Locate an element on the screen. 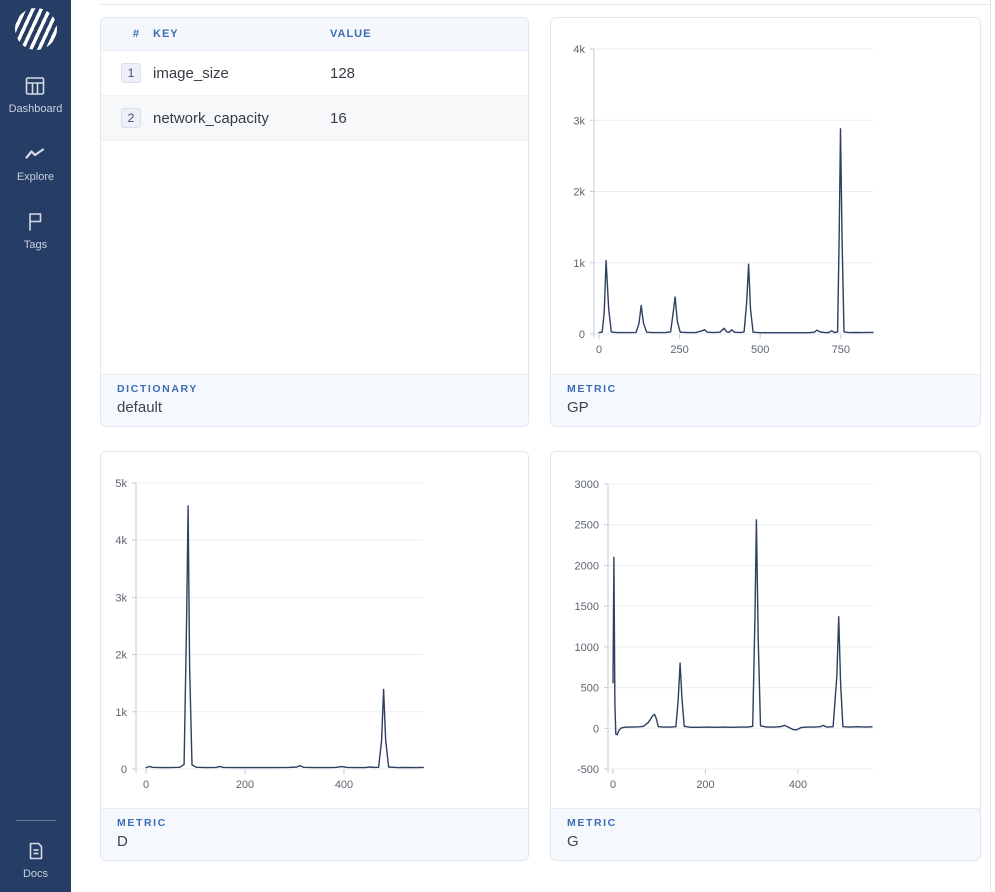 This screenshot has width=995, height=892. card-name: D is located at coordinates (122, 841).